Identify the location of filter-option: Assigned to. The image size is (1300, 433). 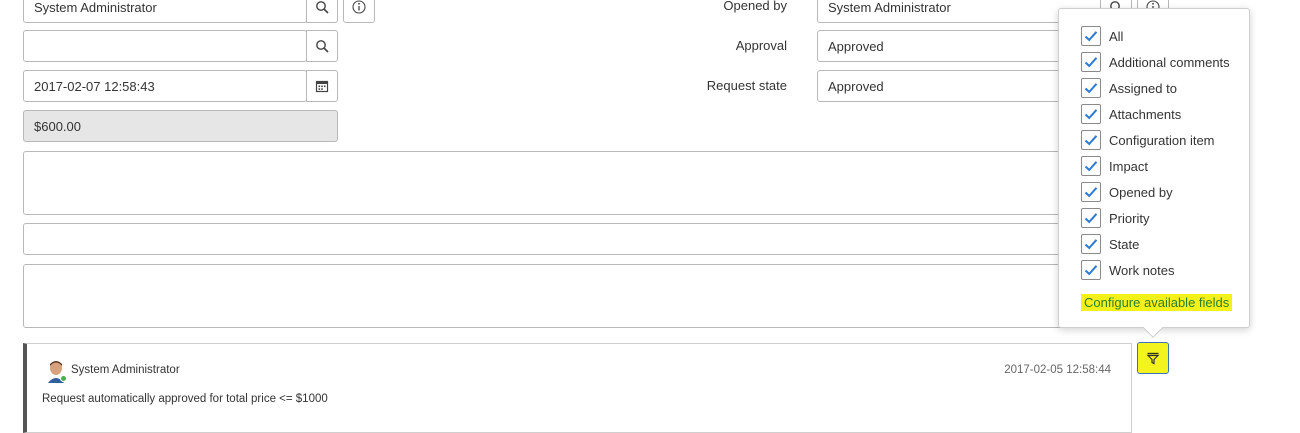
(1155, 88).